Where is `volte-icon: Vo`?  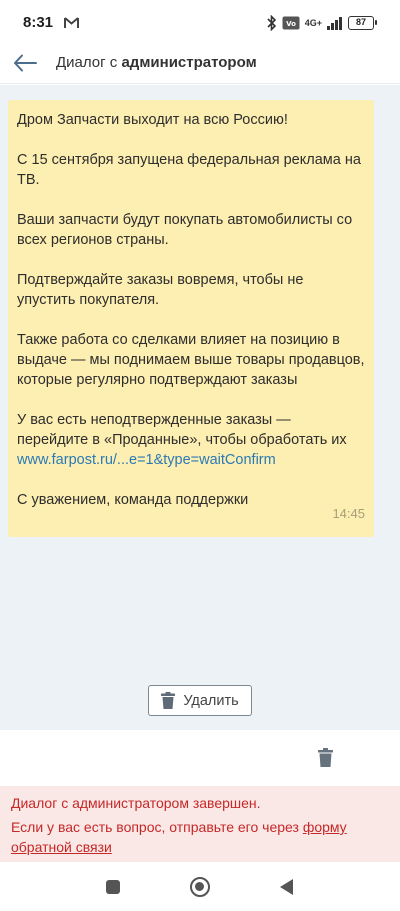
volte-icon: Vo is located at coordinates (291, 23).